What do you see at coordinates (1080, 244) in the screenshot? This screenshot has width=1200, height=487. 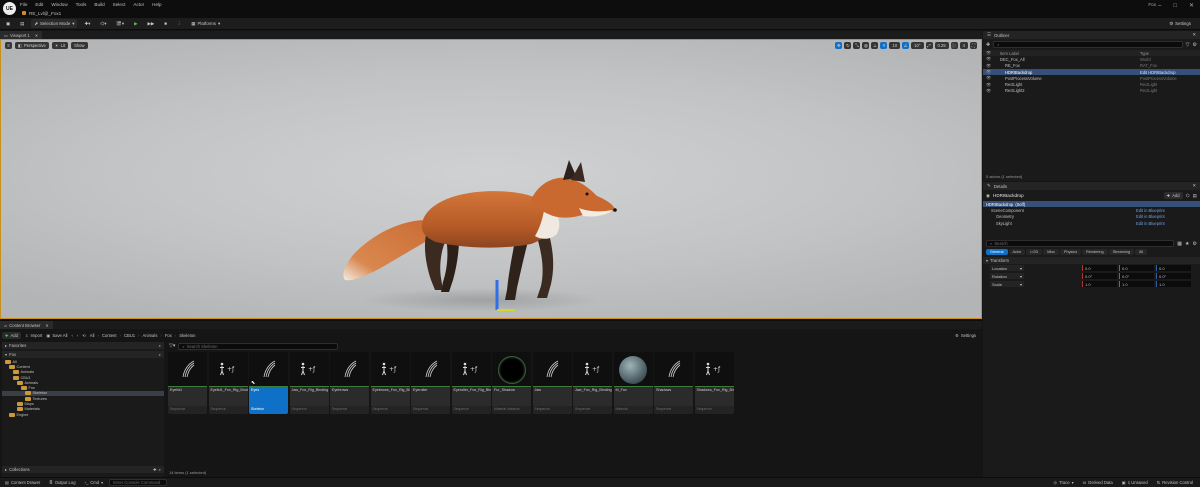 I see `details-search-input: ⌕ Search` at bounding box center [1080, 244].